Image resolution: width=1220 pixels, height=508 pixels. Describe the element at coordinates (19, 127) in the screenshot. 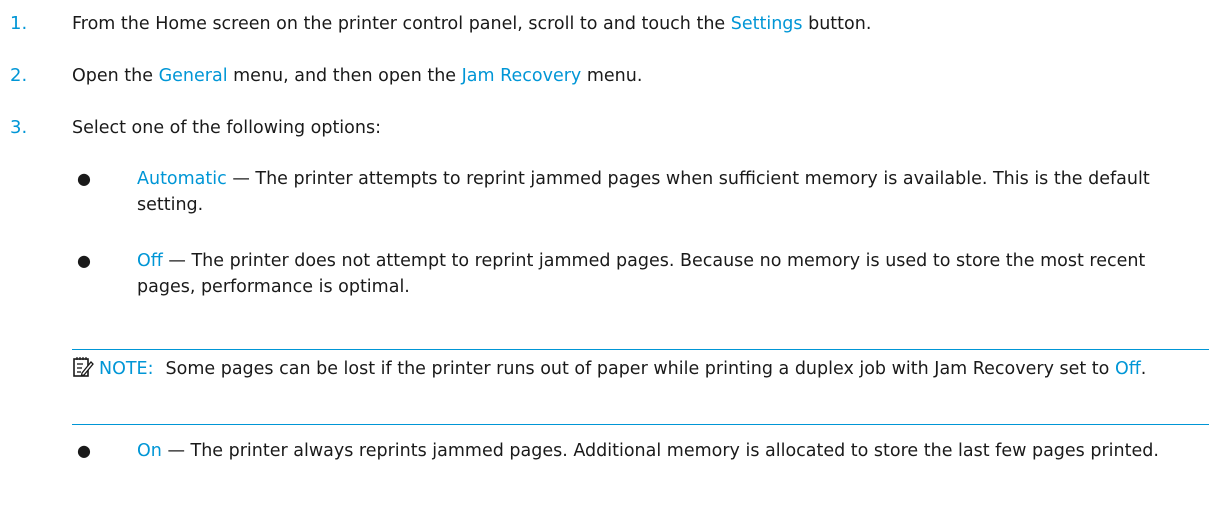

I see `step-number: 3.` at that location.